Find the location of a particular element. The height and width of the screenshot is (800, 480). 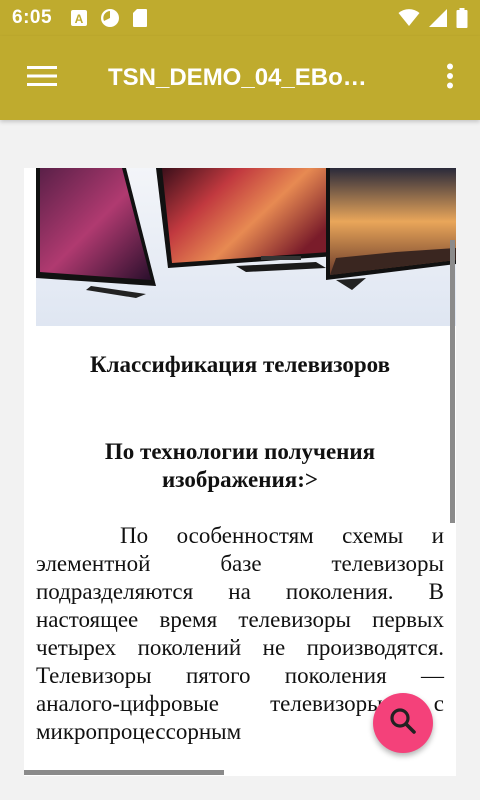

pie-chart-icon is located at coordinates (110, 18).